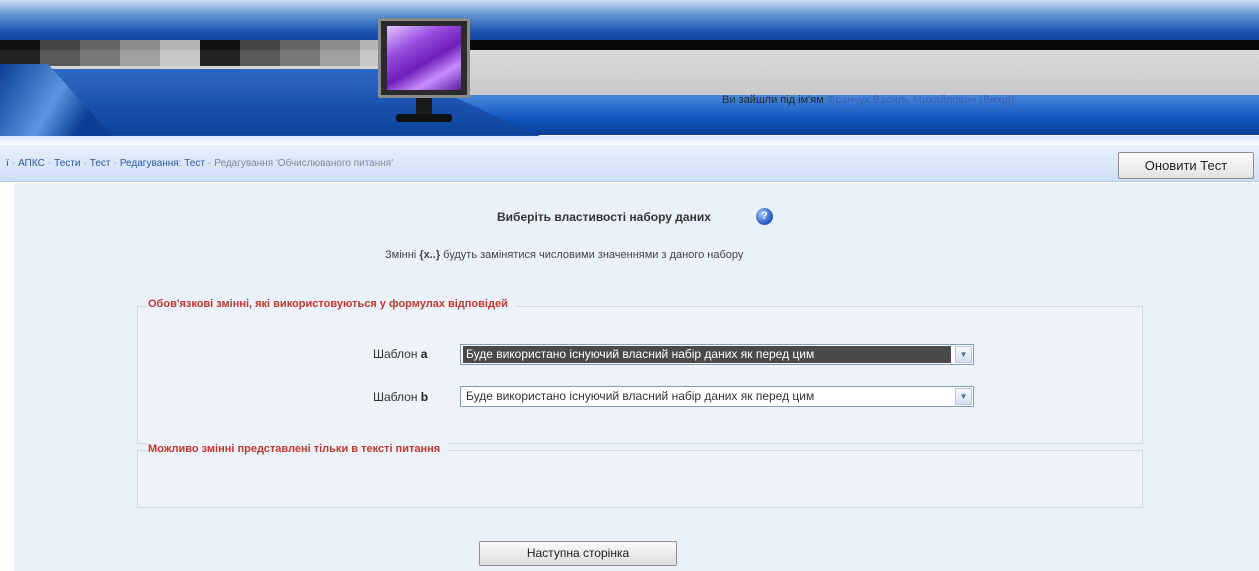 The height and width of the screenshot is (571, 1259). I want to click on possible-variables-fieldset, so click(640, 479).